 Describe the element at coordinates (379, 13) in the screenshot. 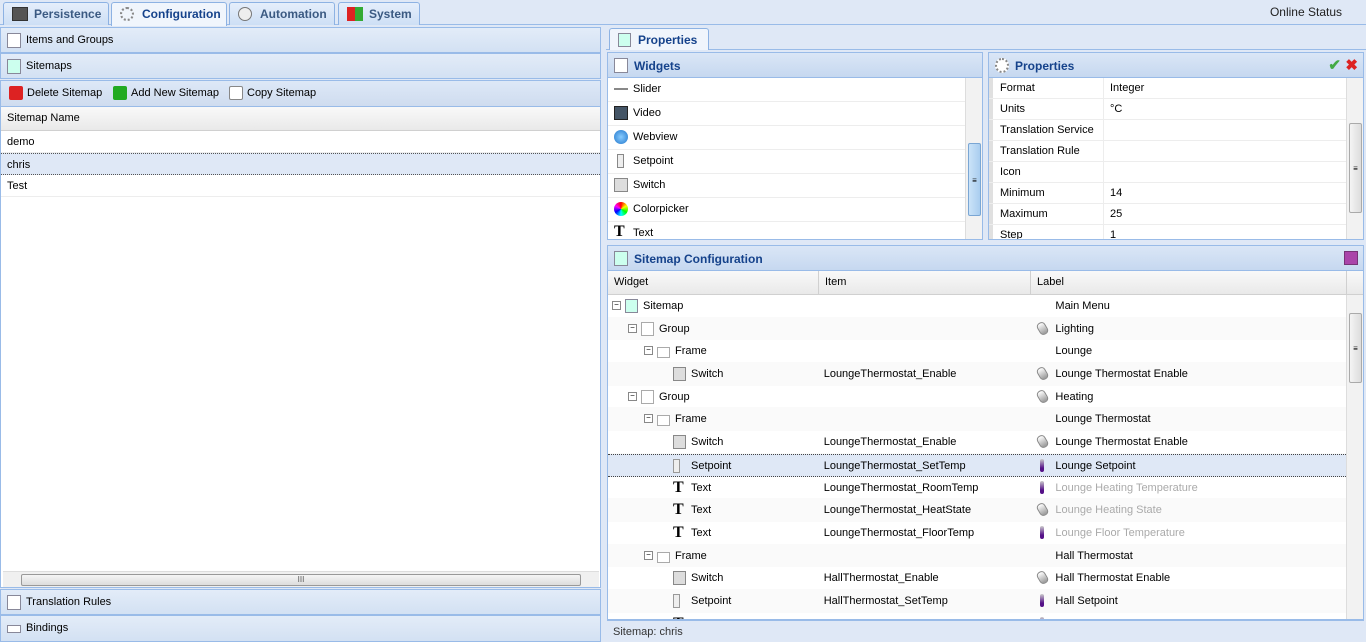

I see `tab-system: System` at that location.